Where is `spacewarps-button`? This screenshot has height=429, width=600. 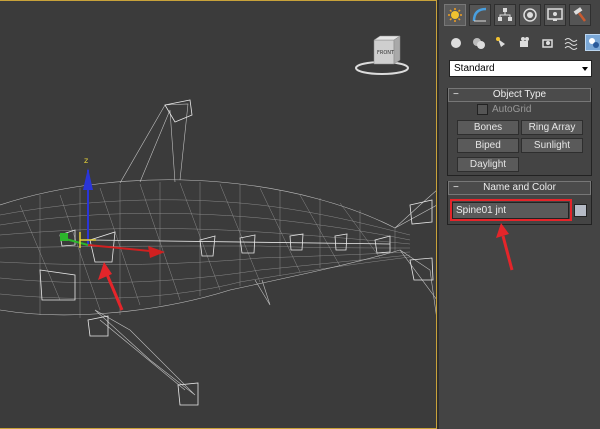 spacewarps-button is located at coordinates (570, 42).